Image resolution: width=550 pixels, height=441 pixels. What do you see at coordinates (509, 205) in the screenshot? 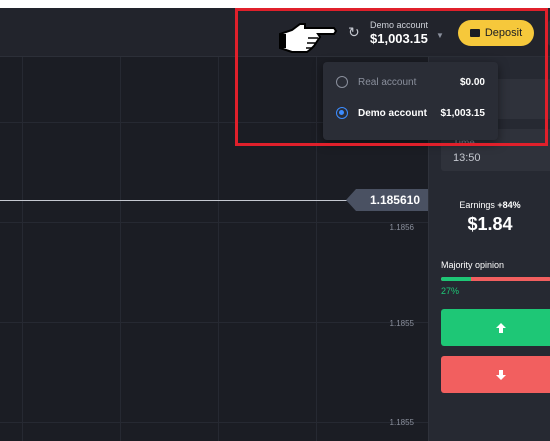
I see `earnings-percent: +84%` at bounding box center [509, 205].